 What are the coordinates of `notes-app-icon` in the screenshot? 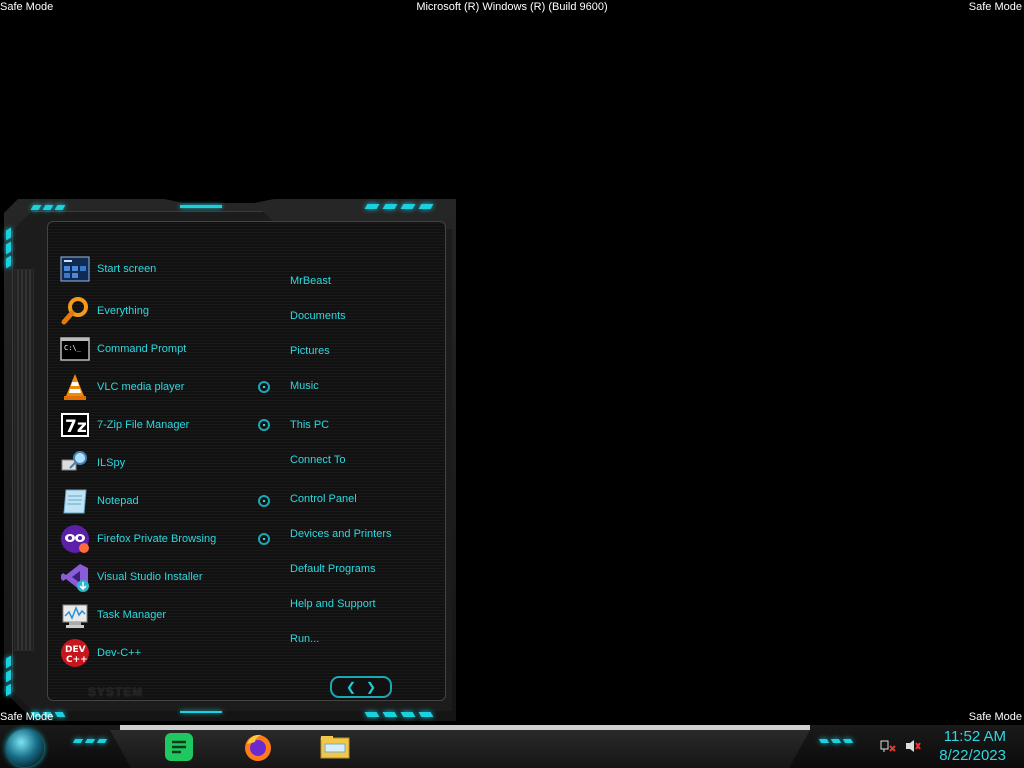 It's located at (179, 747).